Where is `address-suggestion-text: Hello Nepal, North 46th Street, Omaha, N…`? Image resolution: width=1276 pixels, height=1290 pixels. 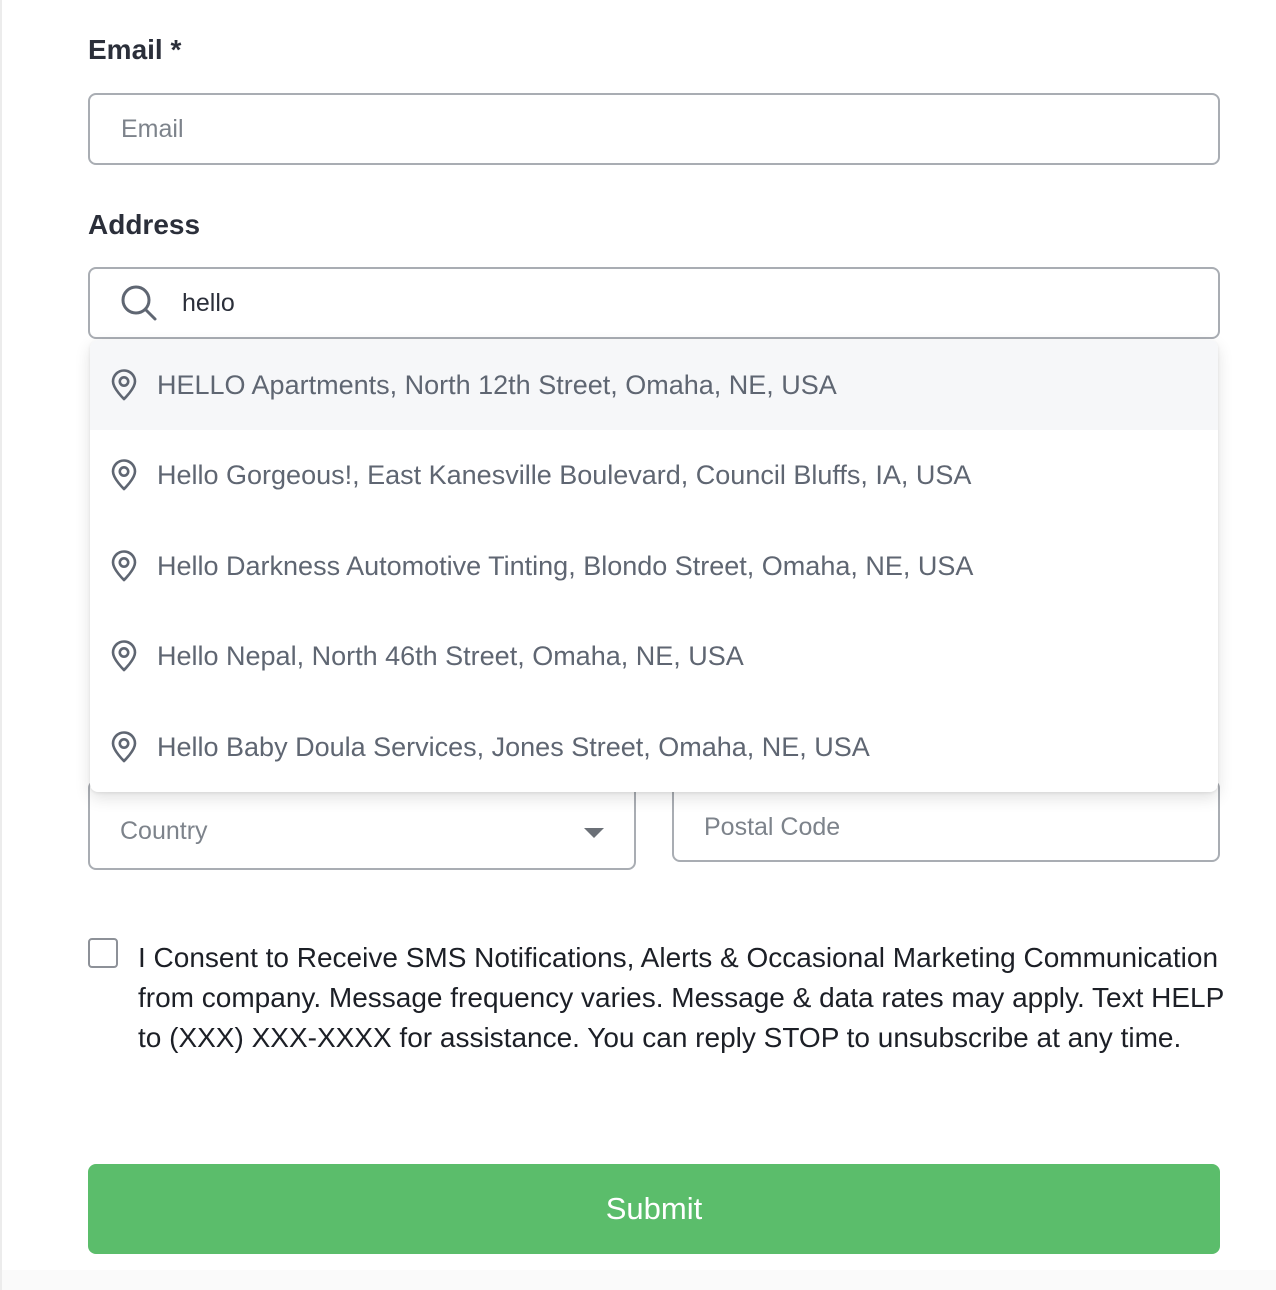 address-suggestion-text: Hello Nepal, North 46th Street, Omaha, N… is located at coordinates (450, 655).